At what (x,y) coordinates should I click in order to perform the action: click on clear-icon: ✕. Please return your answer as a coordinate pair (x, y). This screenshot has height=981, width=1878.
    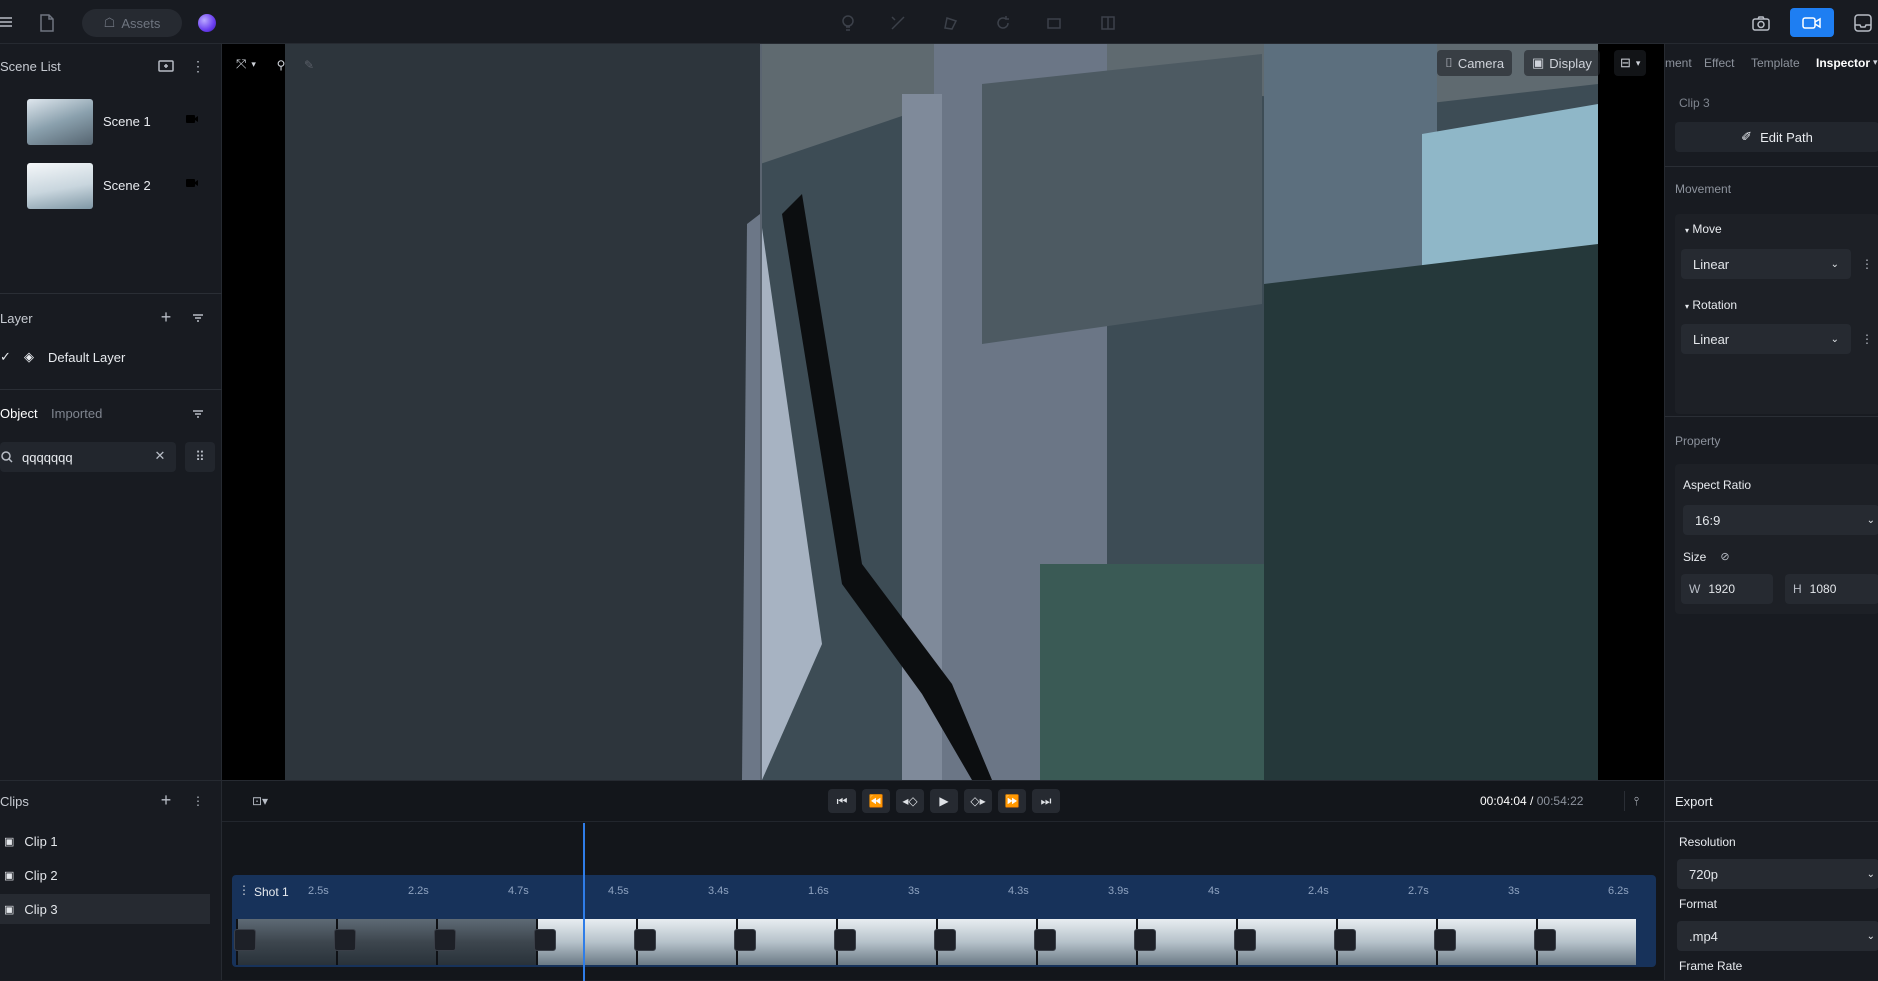
    Looking at the image, I should click on (160, 456).